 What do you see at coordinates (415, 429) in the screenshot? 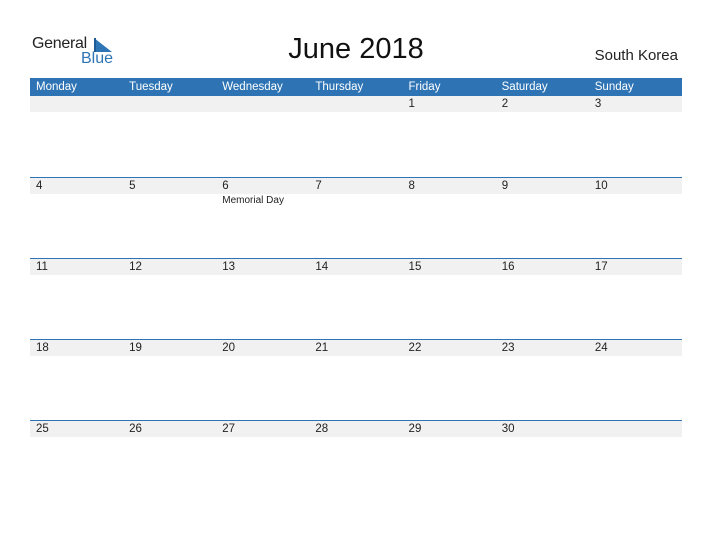
I see `day-number: 29` at bounding box center [415, 429].